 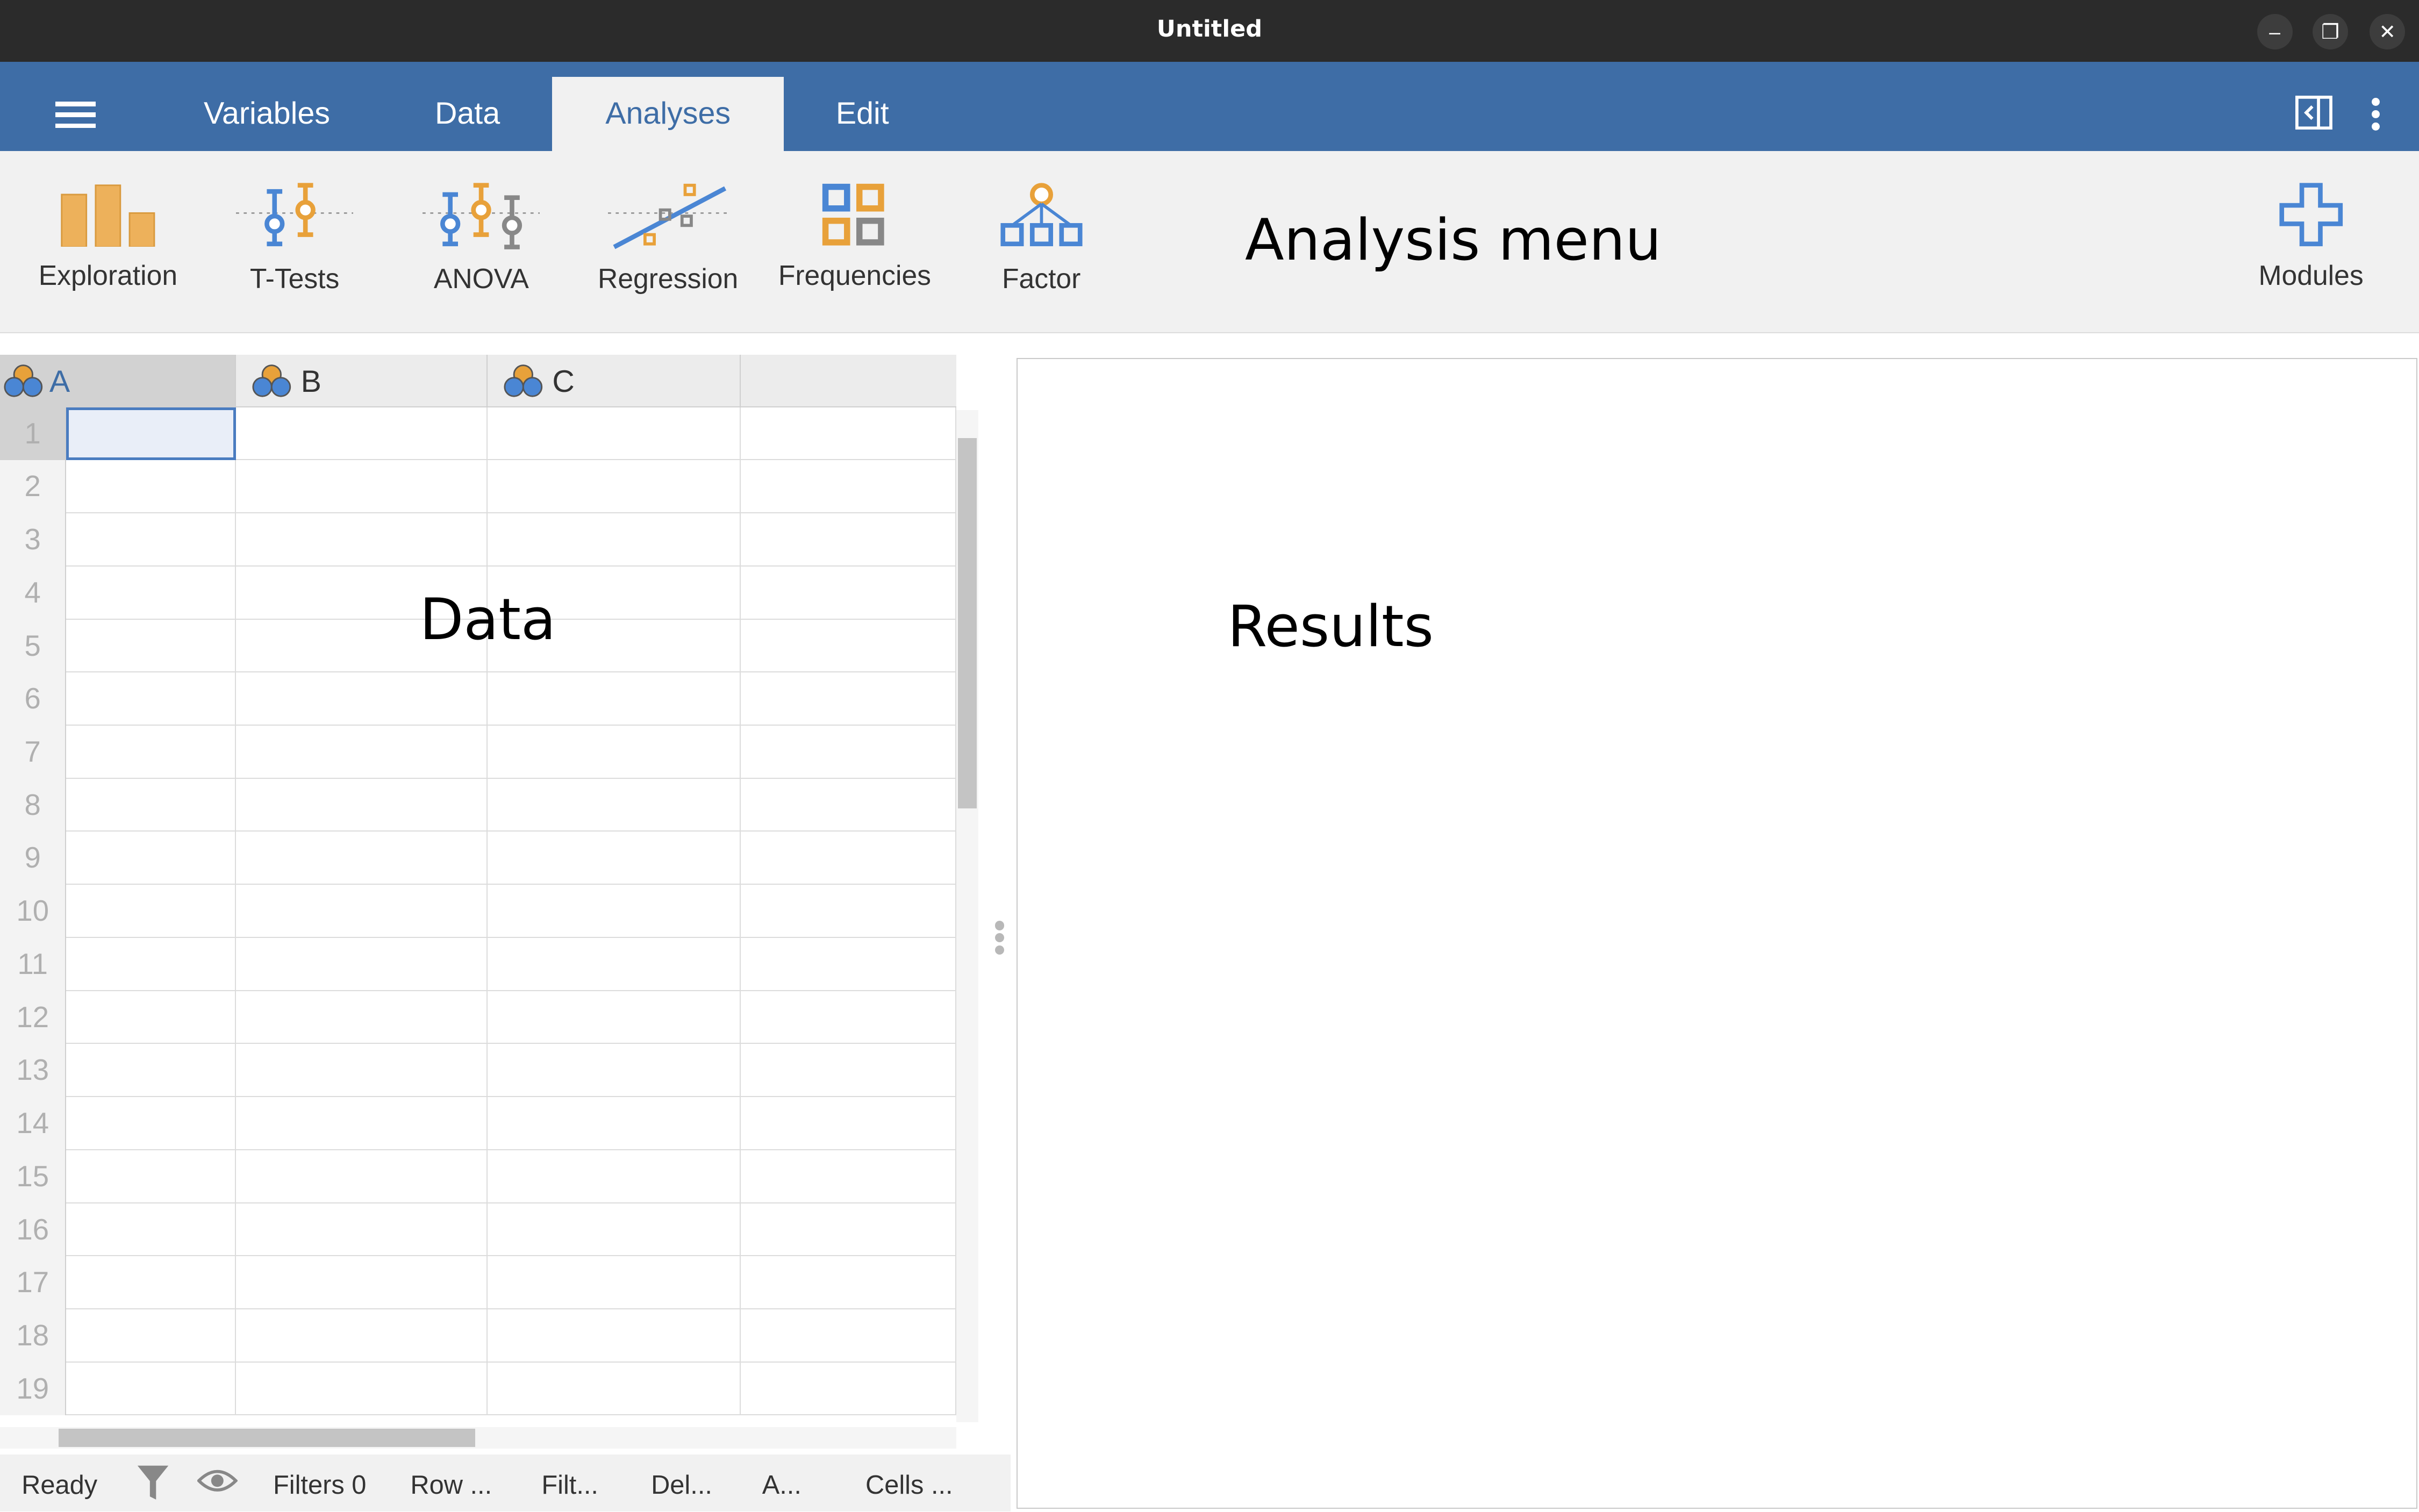 What do you see at coordinates (2275, 31) in the screenshot?
I see `minimize-button: –` at bounding box center [2275, 31].